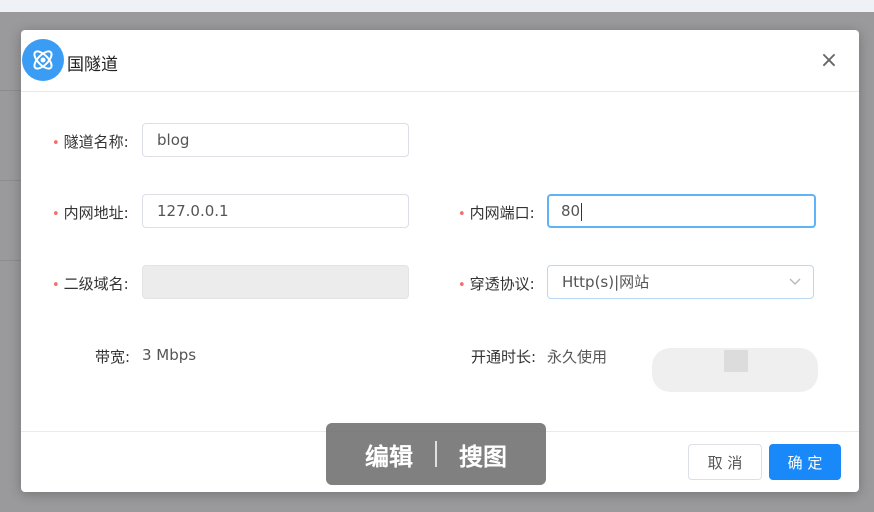 This screenshot has height=512, width=874. What do you see at coordinates (113, 357) in the screenshot?
I see `bandwidth-label: 带宽:` at bounding box center [113, 357].